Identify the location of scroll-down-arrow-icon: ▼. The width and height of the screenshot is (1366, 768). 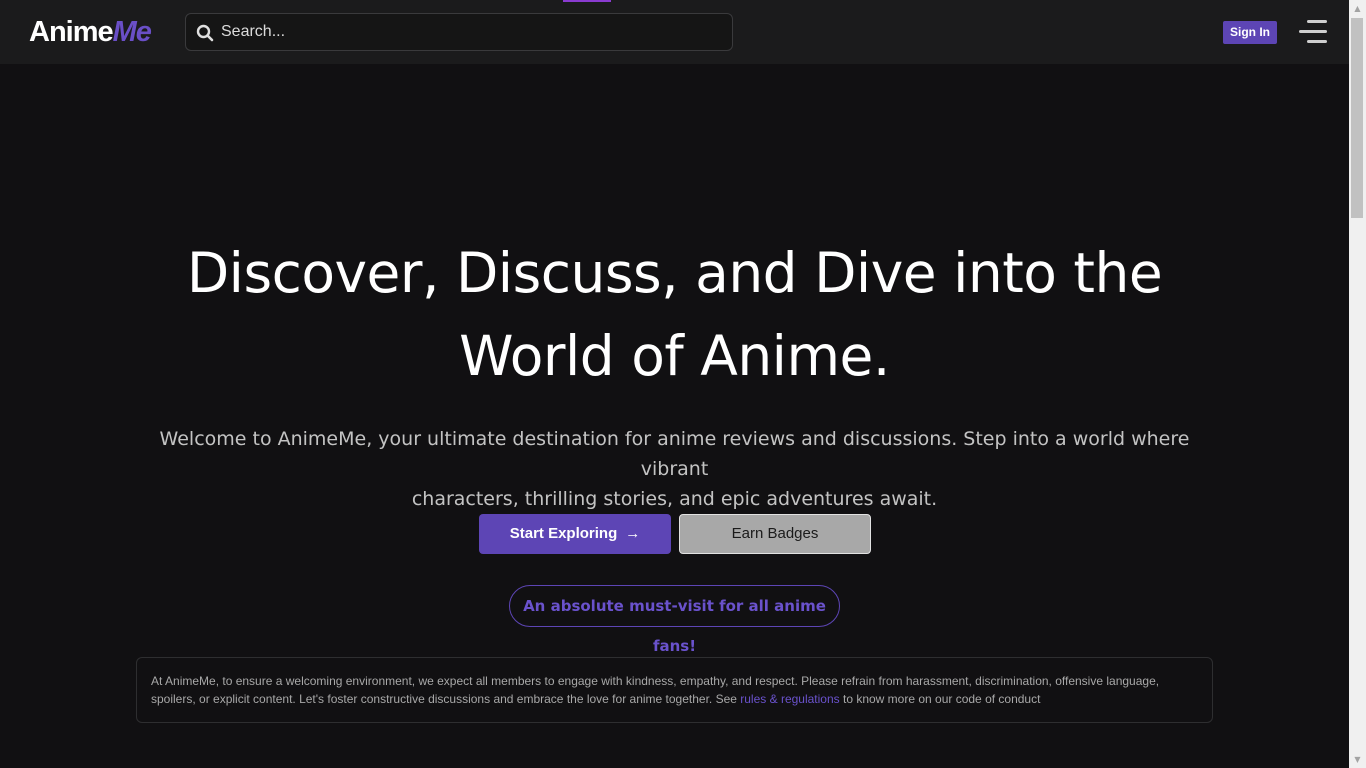
(1357, 759).